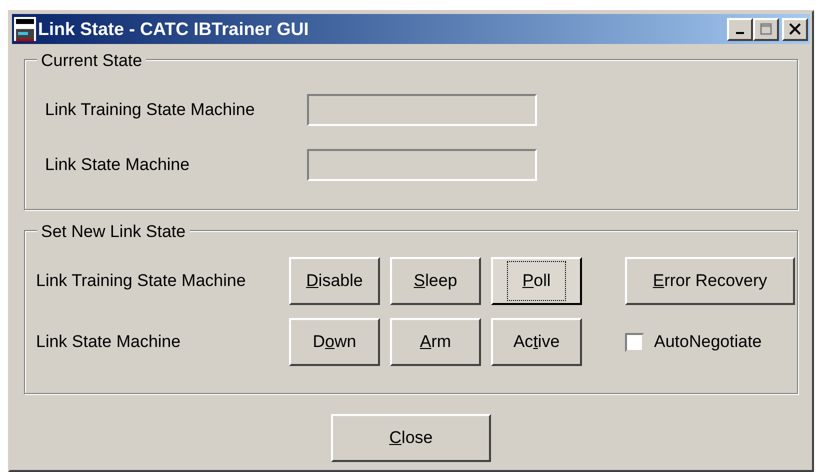  Describe the element at coordinates (435, 281) in the screenshot. I see `button: Sleep` at that location.